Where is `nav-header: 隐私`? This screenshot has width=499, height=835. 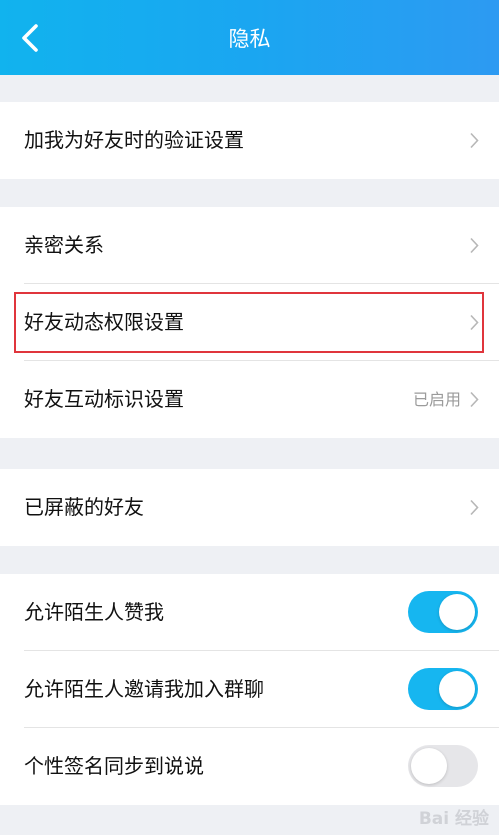
nav-header: 隐私 is located at coordinates (249, 37).